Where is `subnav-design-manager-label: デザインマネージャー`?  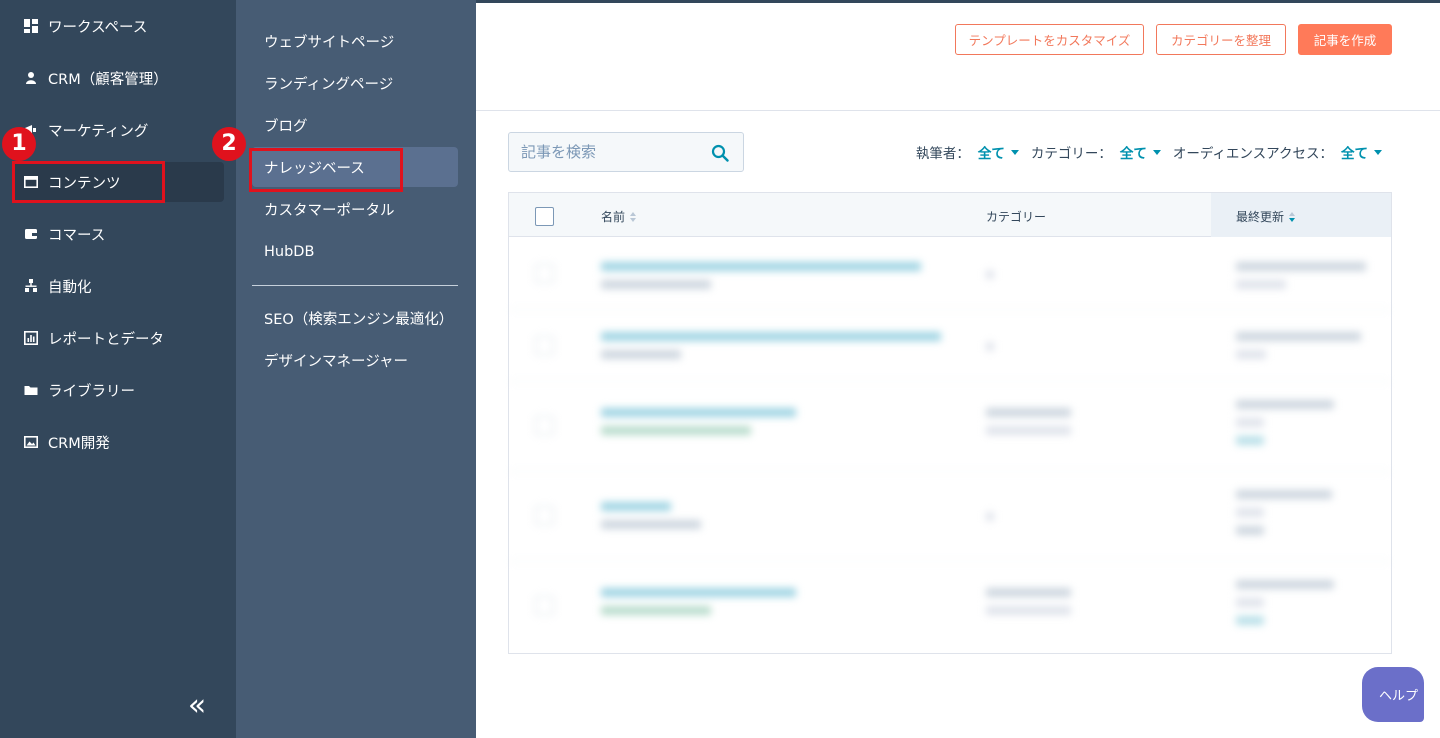 subnav-design-manager-label: デザインマネージャー is located at coordinates (336, 361).